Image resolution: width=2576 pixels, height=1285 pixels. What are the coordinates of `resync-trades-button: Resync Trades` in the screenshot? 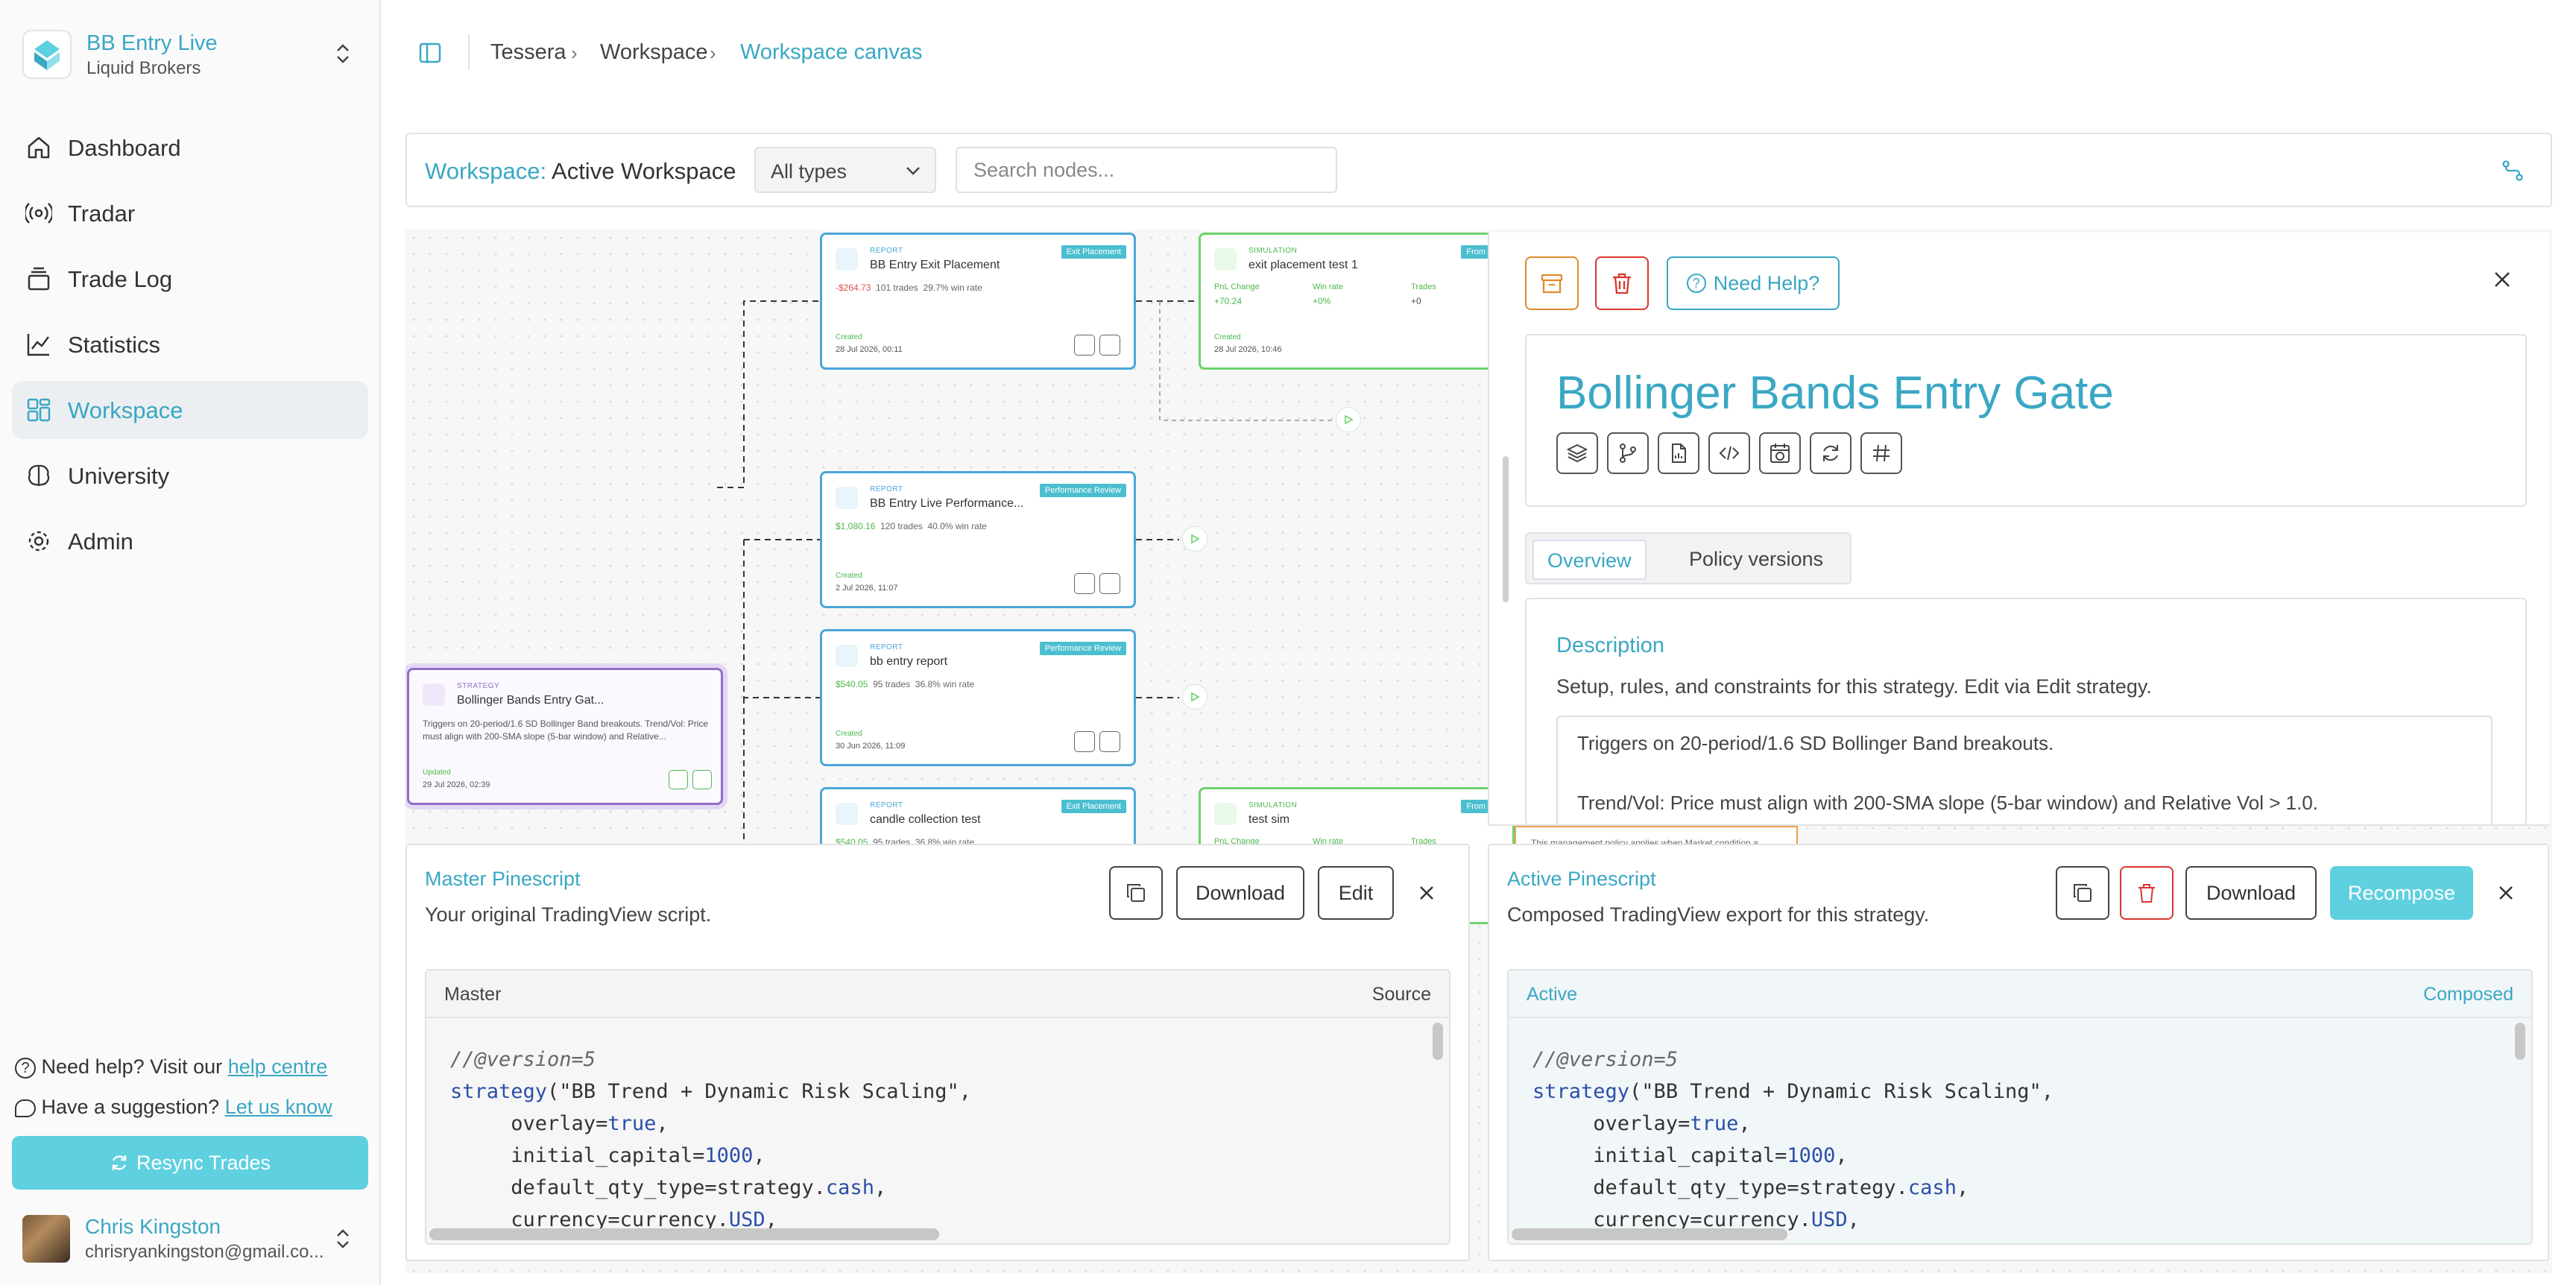 It's located at (190, 1163).